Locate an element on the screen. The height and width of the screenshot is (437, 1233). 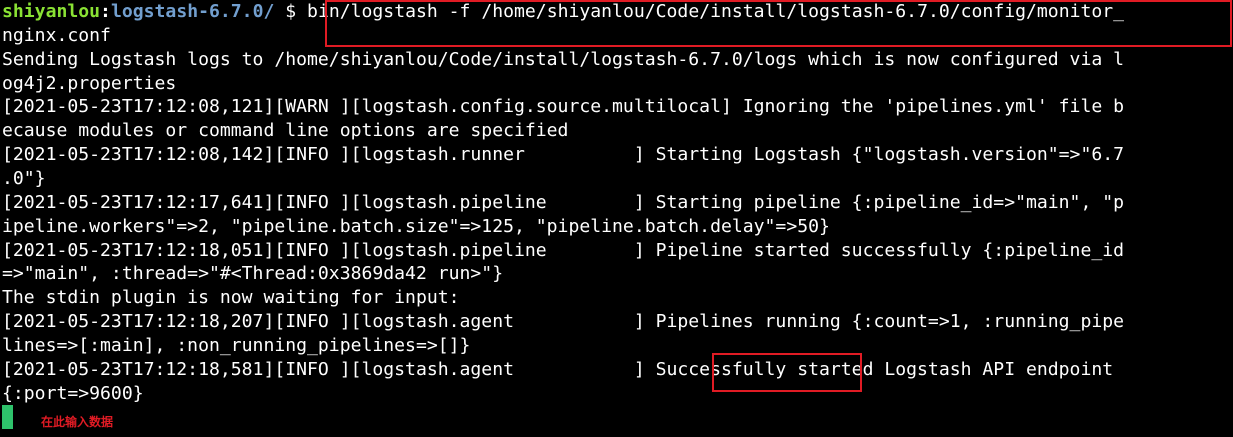
output-line: .0"} is located at coordinates (24, 178).